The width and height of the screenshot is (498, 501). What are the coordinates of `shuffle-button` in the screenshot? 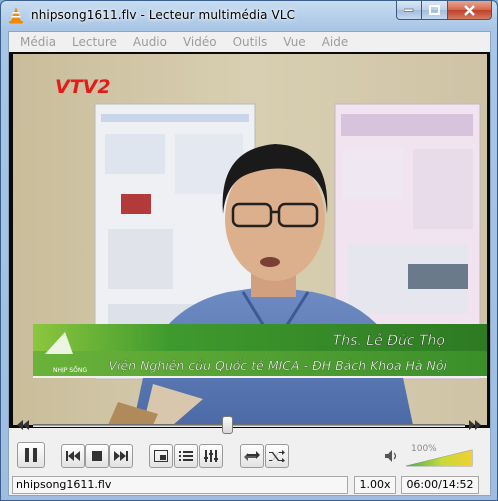 It's located at (277, 456).